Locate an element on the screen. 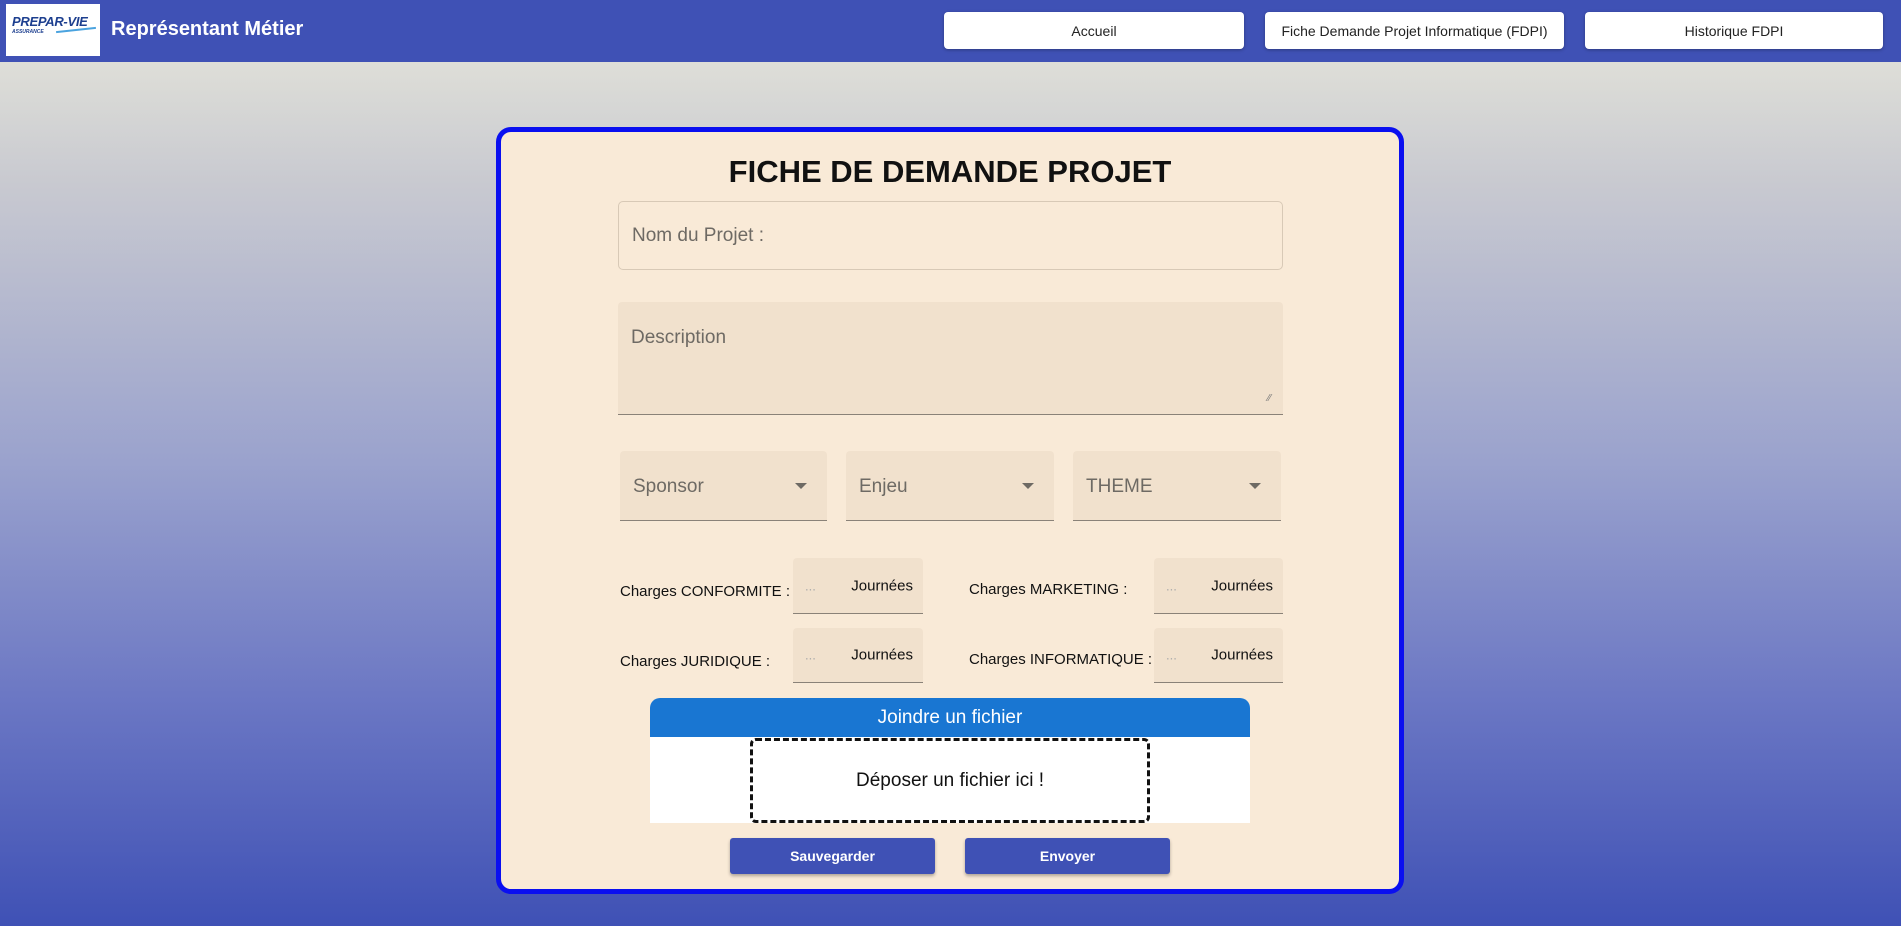  enjeu-select-label: Enjeu is located at coordinates (883, 486).